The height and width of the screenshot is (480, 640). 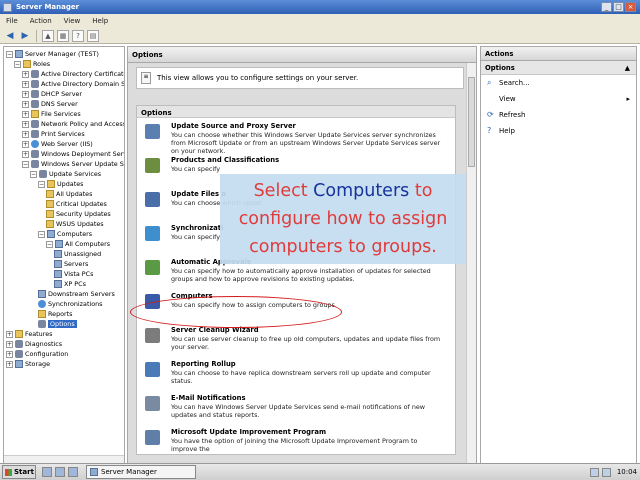 What do you see at coordinates (225, 160) in the screenshot?
I see `option-title: Products and Classifications` at bounding box center [225, 160].